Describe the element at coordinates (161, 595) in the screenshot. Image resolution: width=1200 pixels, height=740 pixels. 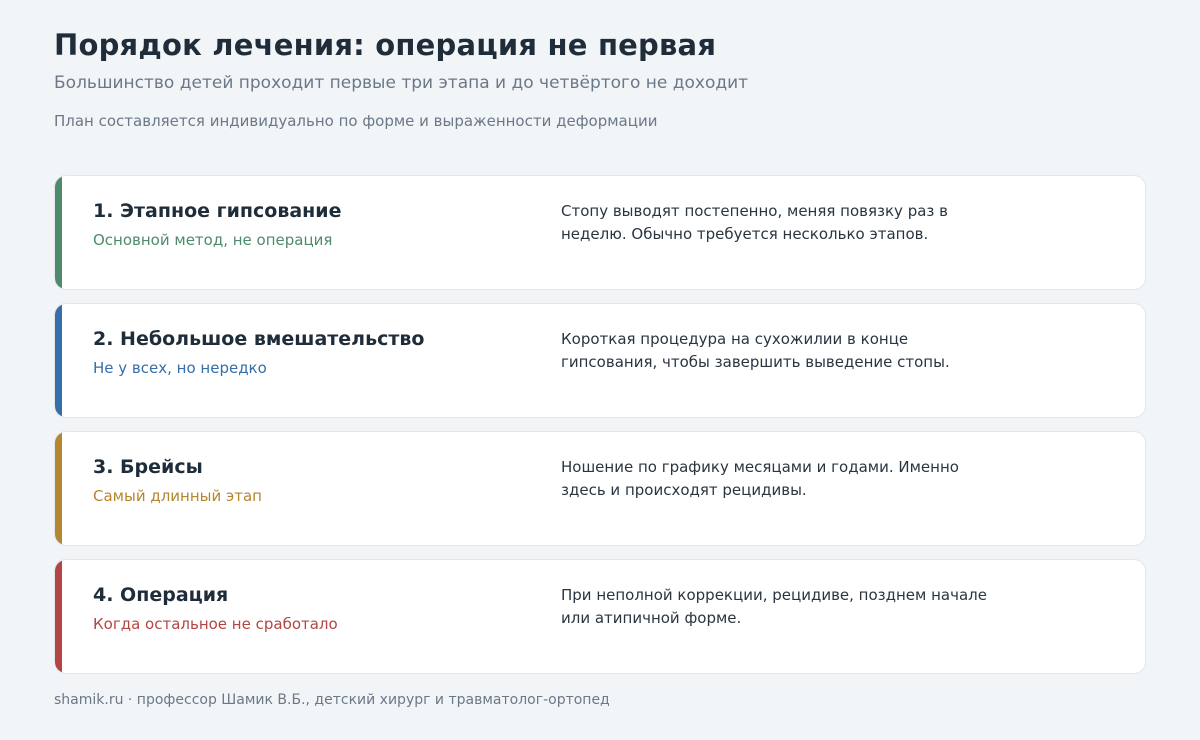
I see `step-title: 4. Операция` at that location.